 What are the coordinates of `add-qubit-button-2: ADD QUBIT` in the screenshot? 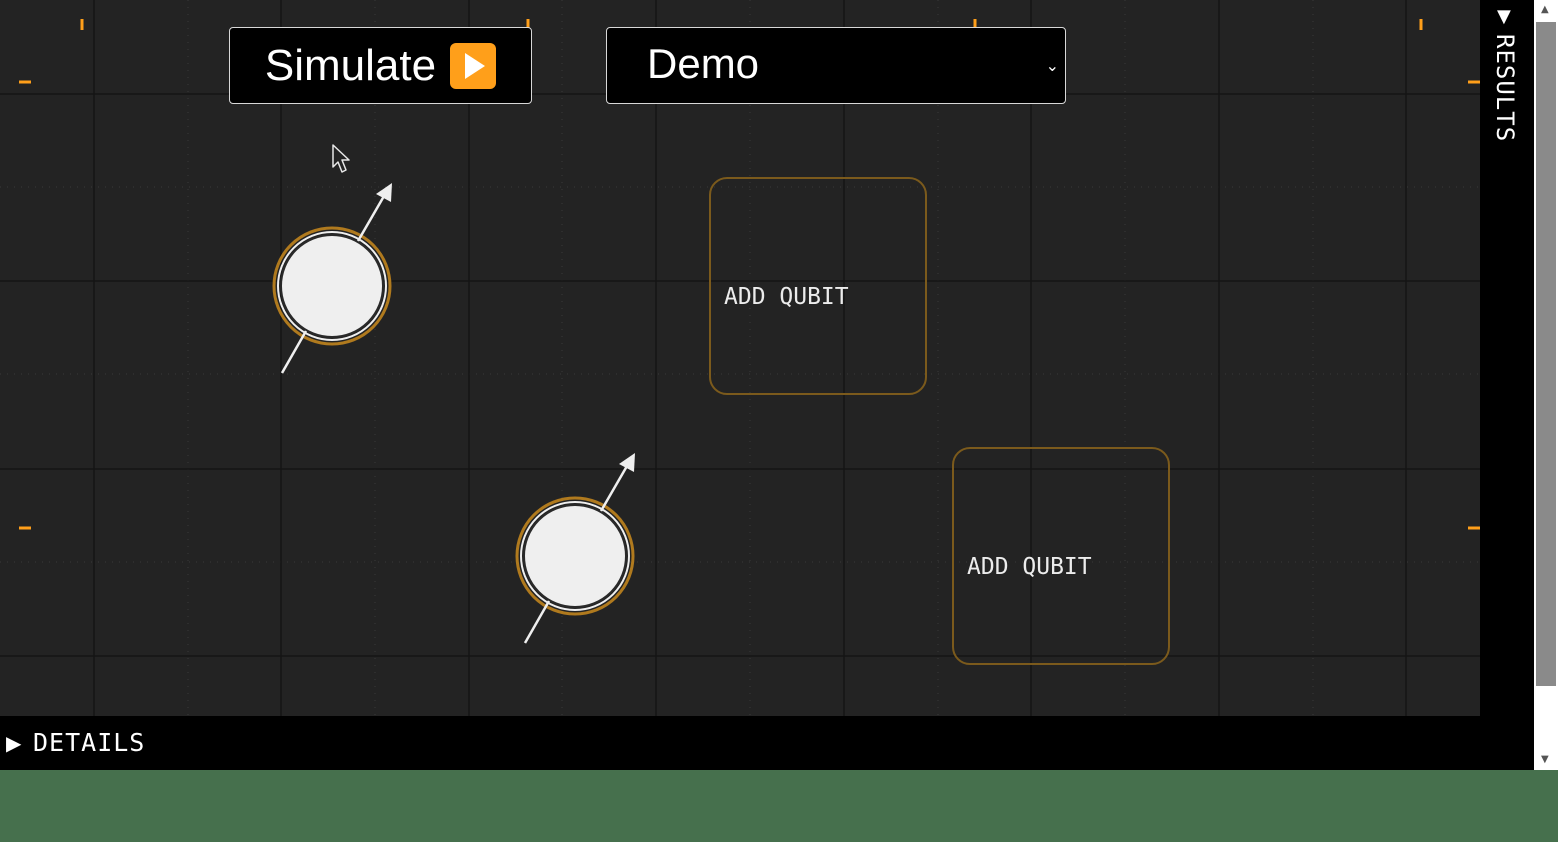 It's located at (1061, 556).